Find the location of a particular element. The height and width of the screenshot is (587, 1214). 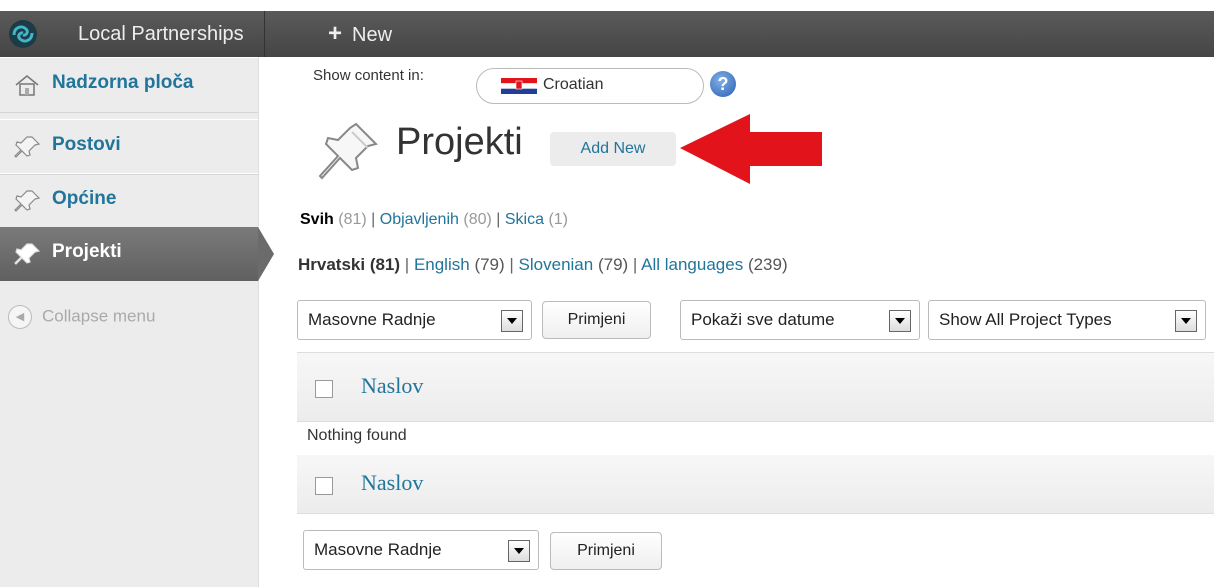

language-slovenian-count: (79) is located at coordinates (613, 264).